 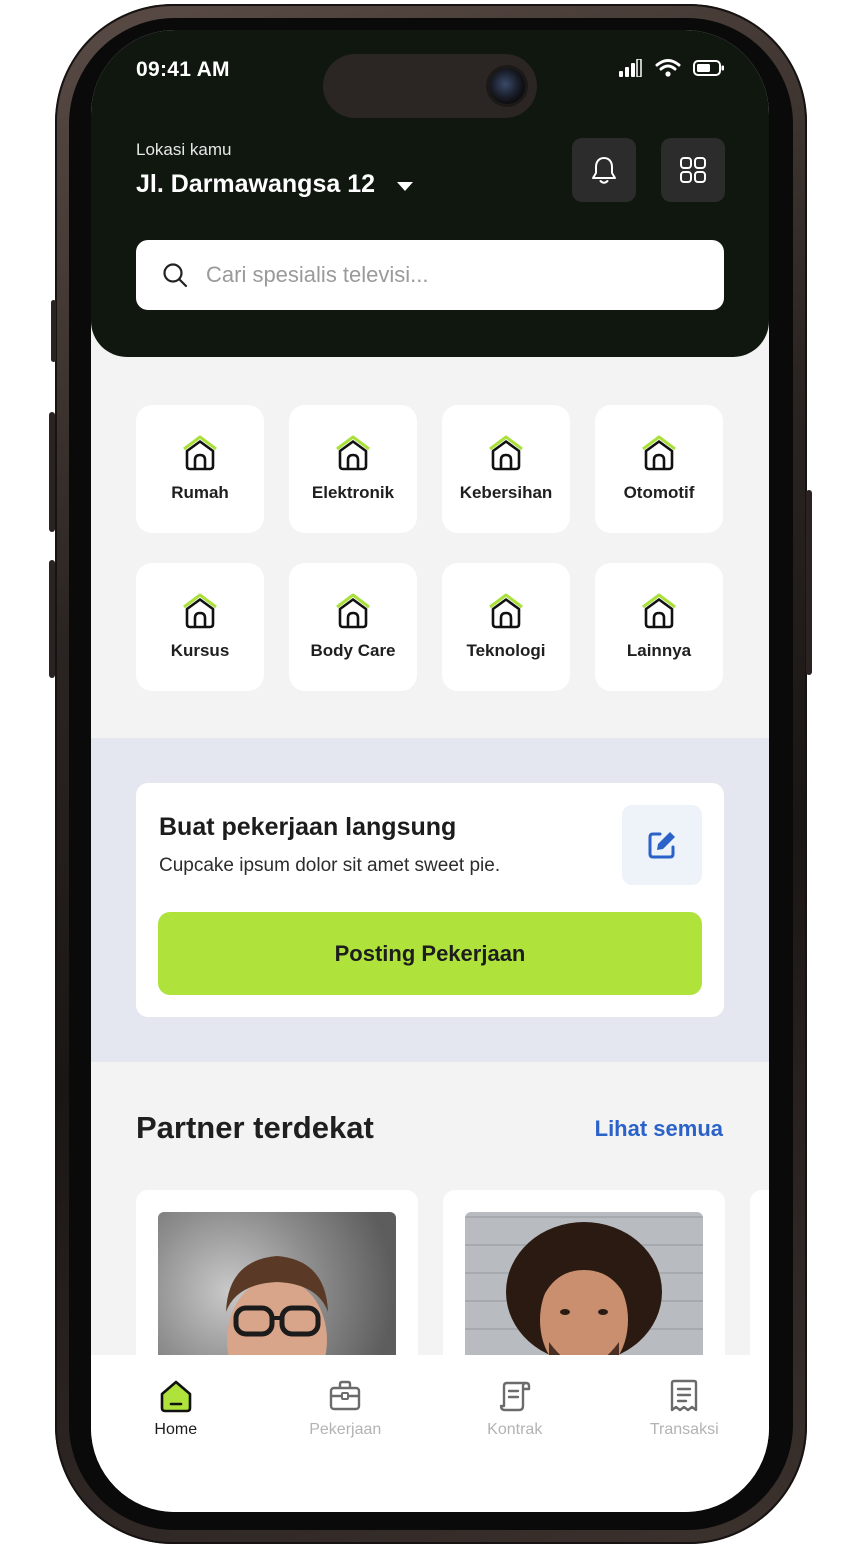 I want to click on category-otomotif: Otomotif, so click(x=659, y=469).